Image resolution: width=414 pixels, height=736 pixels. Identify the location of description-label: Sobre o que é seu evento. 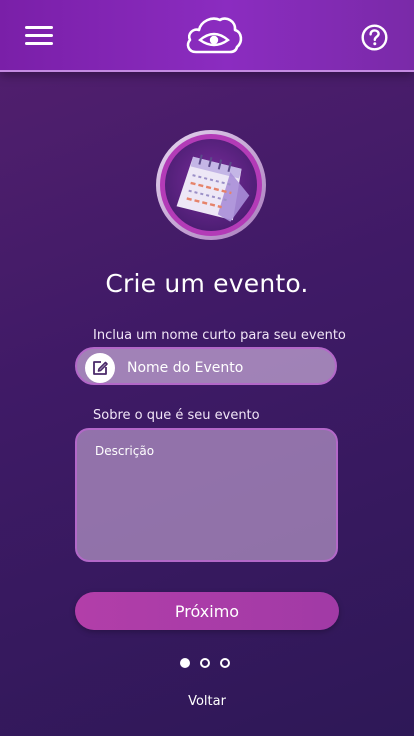
(176, 415).